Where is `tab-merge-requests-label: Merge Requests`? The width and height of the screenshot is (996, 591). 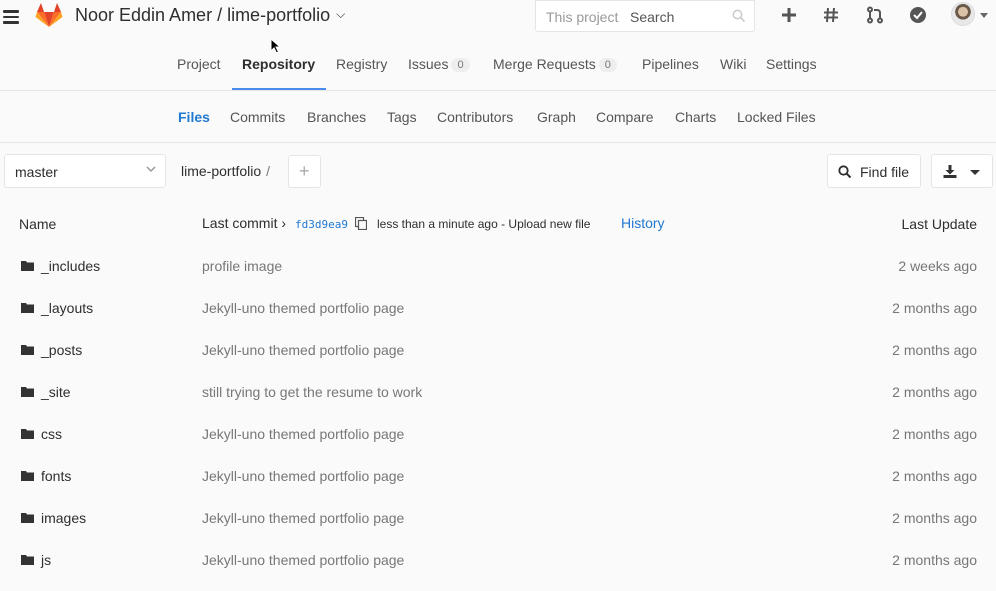 tab-merge-requests-label: Merge Requests is located at coordinates (544, 64).